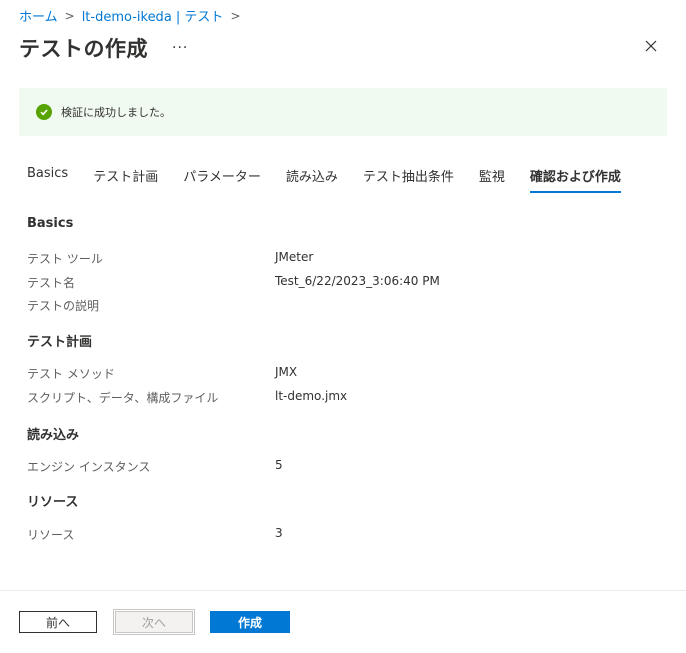 The height and width of the screenshot is (653, 686). Describe the element at coordinates (337, 535) in the screenshot. I see `summary-row: リソース 3` at that location.